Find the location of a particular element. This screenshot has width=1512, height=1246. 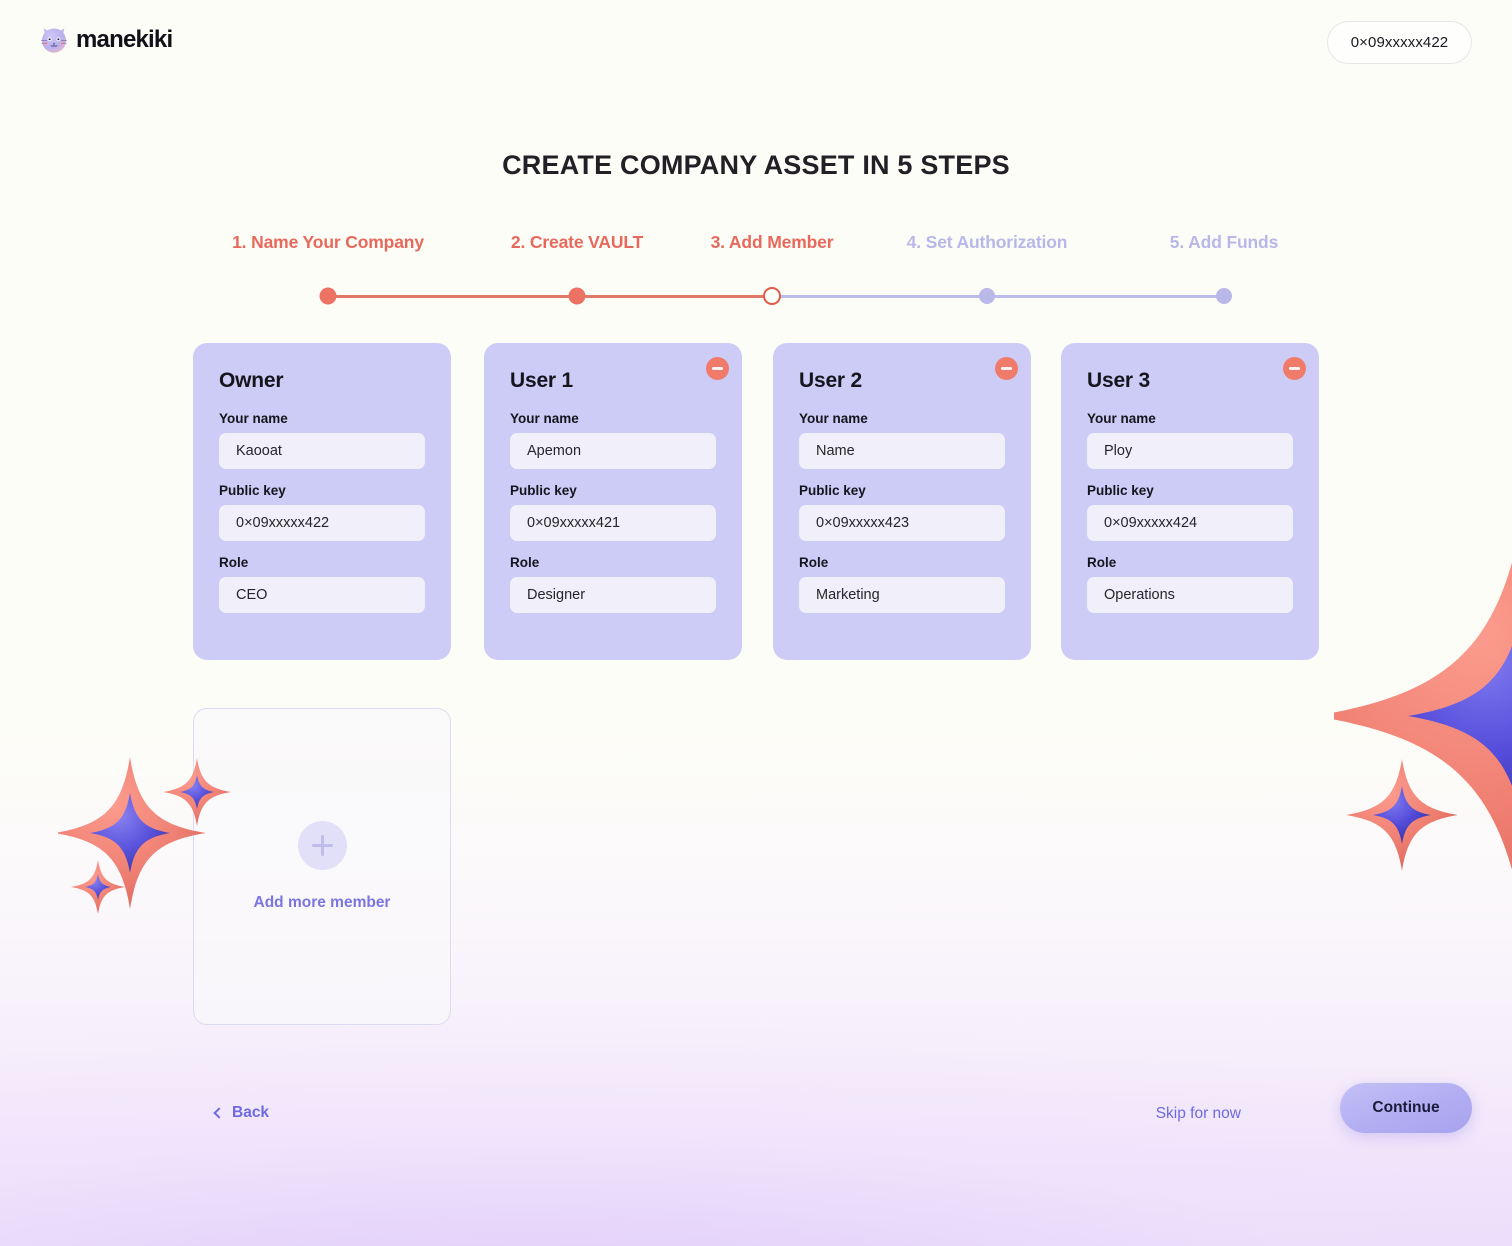

continue-button: Continue is located at coordinates (1406, 1108).